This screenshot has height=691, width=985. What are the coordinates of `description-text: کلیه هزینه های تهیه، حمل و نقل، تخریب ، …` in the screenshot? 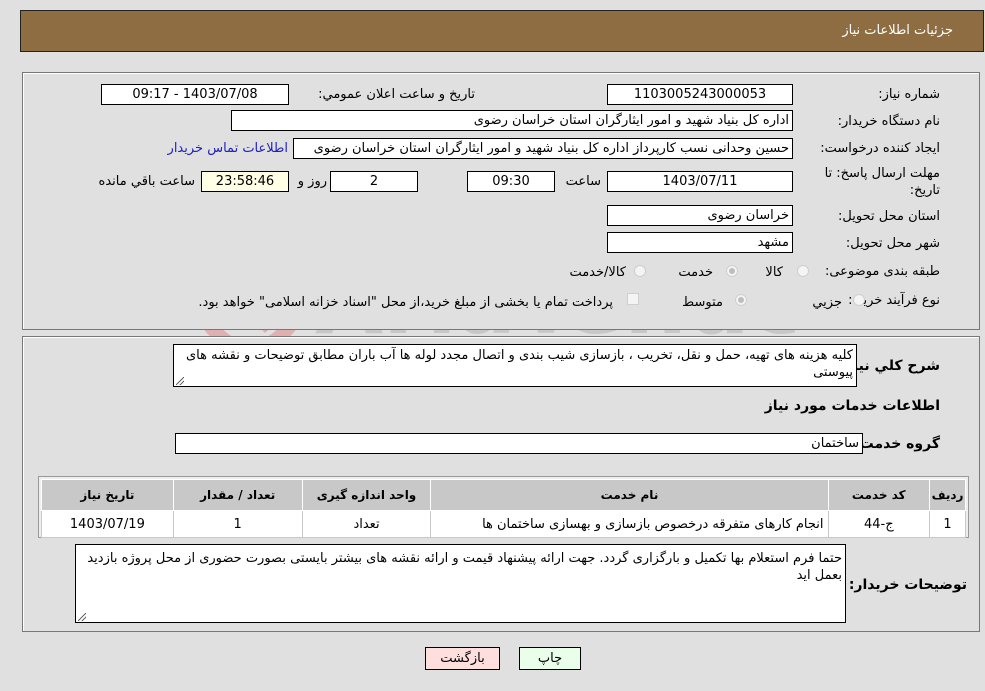 It's located at (519, 364).